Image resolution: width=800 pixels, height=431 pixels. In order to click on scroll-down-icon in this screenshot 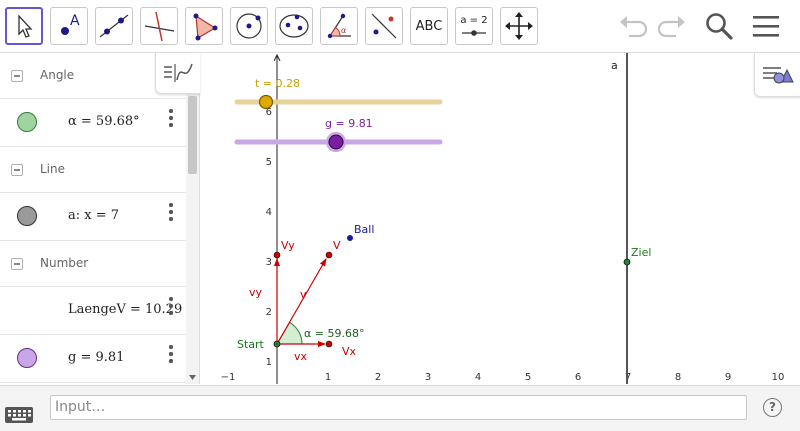, I will do `click(192, 378)`.